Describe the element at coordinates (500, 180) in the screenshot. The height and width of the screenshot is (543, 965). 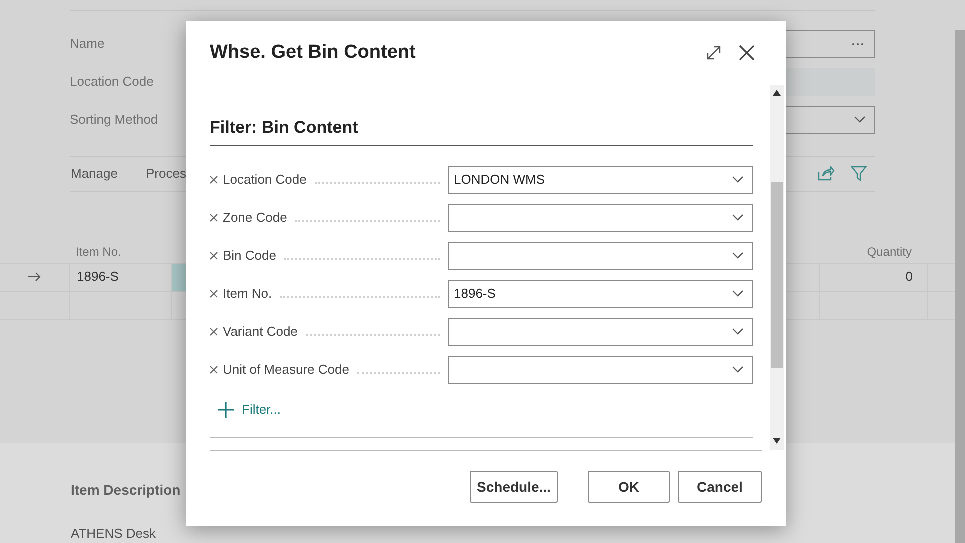
I see `field-value: LONDON WMS` at that location.